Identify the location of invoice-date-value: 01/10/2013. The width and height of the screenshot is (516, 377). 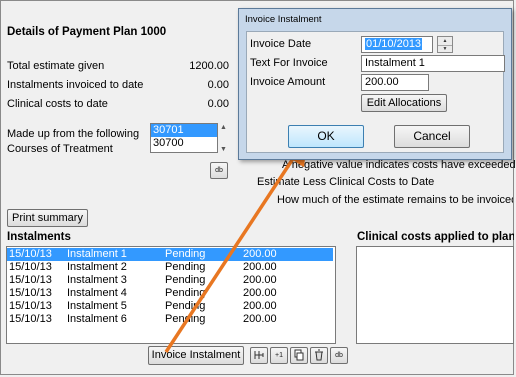
(394, 44).